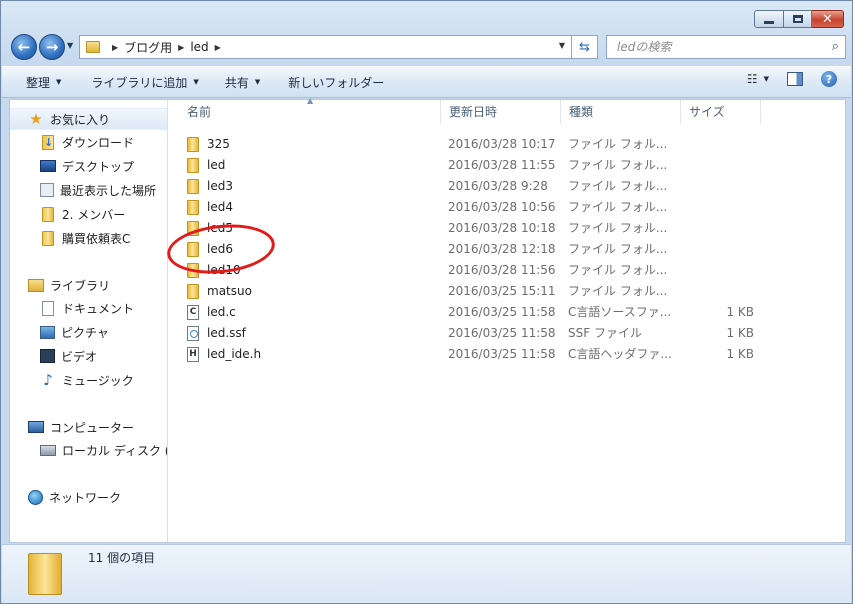 This screenshot has height=604, width=853. I want to click on file-name-cell: led4, so click(312, 207).